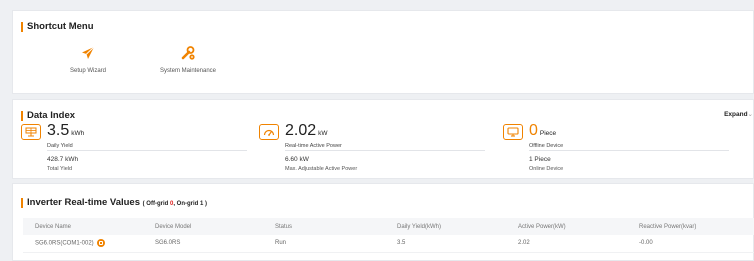  I want to click on expand-button: Expand⌄, so click(738, 114).